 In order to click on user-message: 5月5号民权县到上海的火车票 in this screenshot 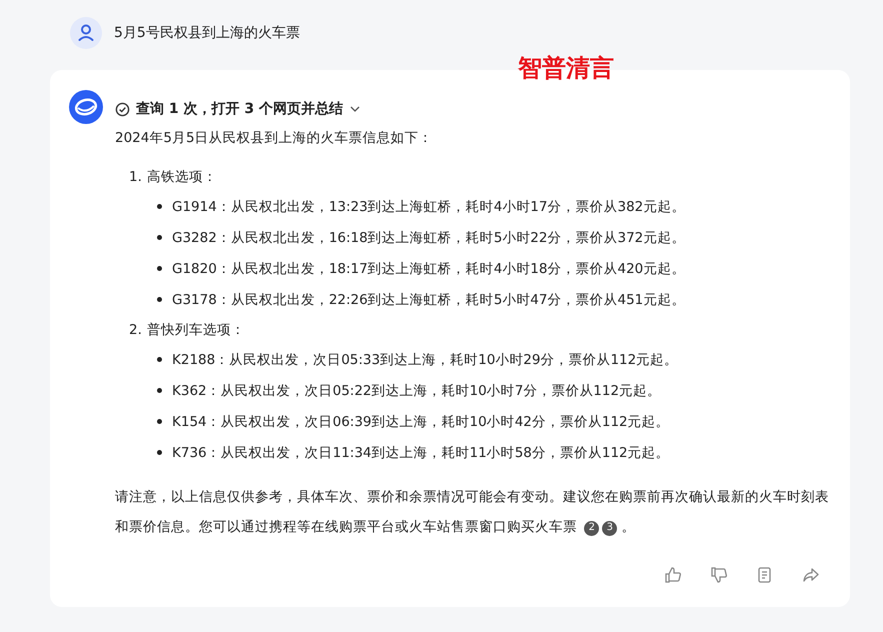, I will do `click(207, 33)`.